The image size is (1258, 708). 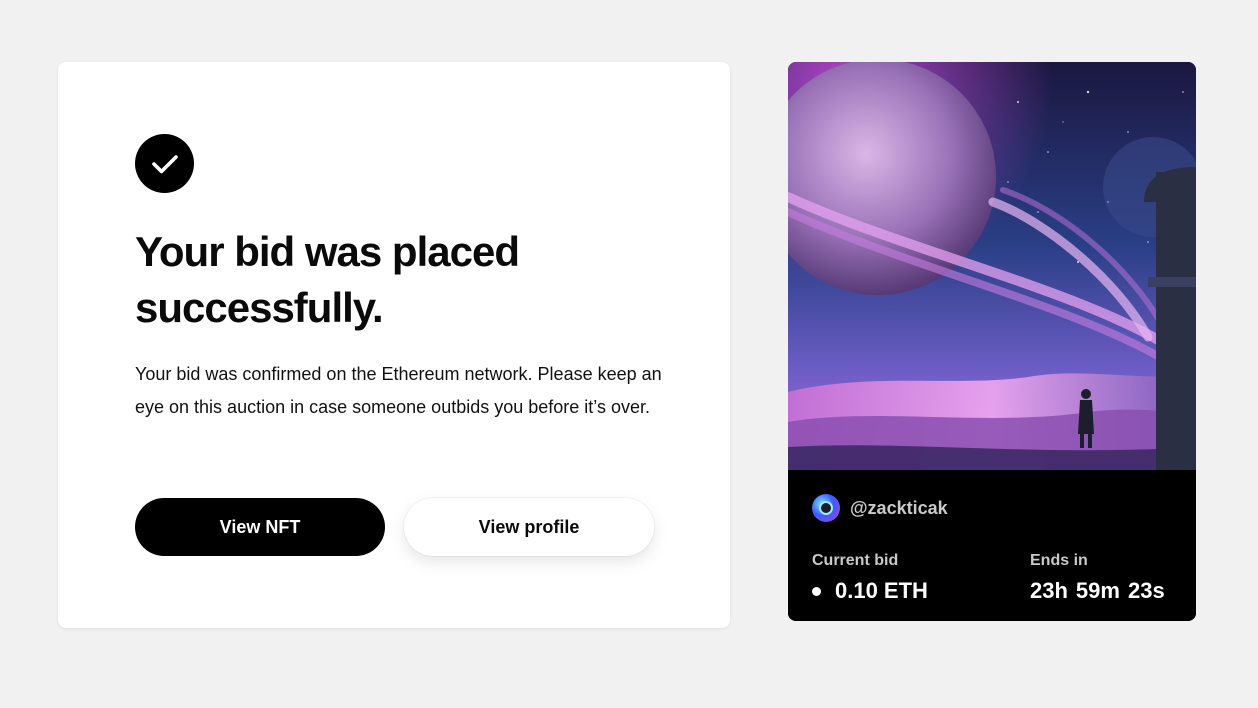 What do you see at coordinates (826, 508) in the screenshot?
I see `creator-avatar` at bounding box center [826, 508].